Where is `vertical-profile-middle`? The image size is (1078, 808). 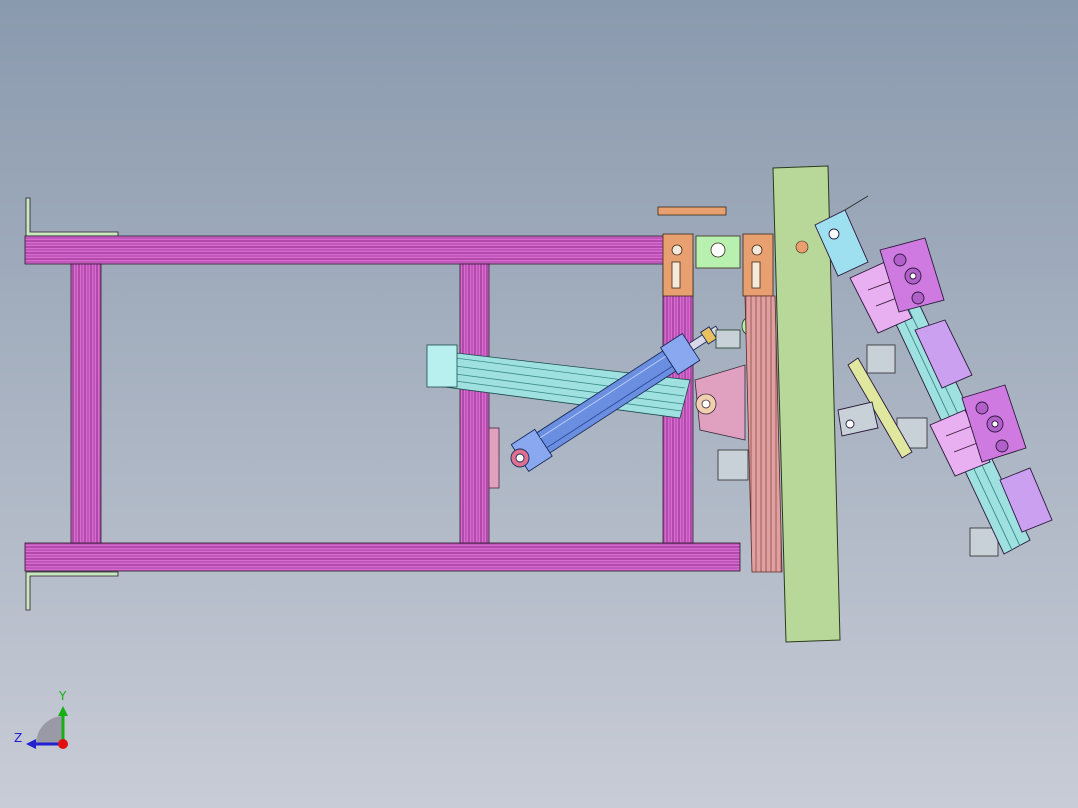 vertical-profile-middle is located at coordinates (474, 403).